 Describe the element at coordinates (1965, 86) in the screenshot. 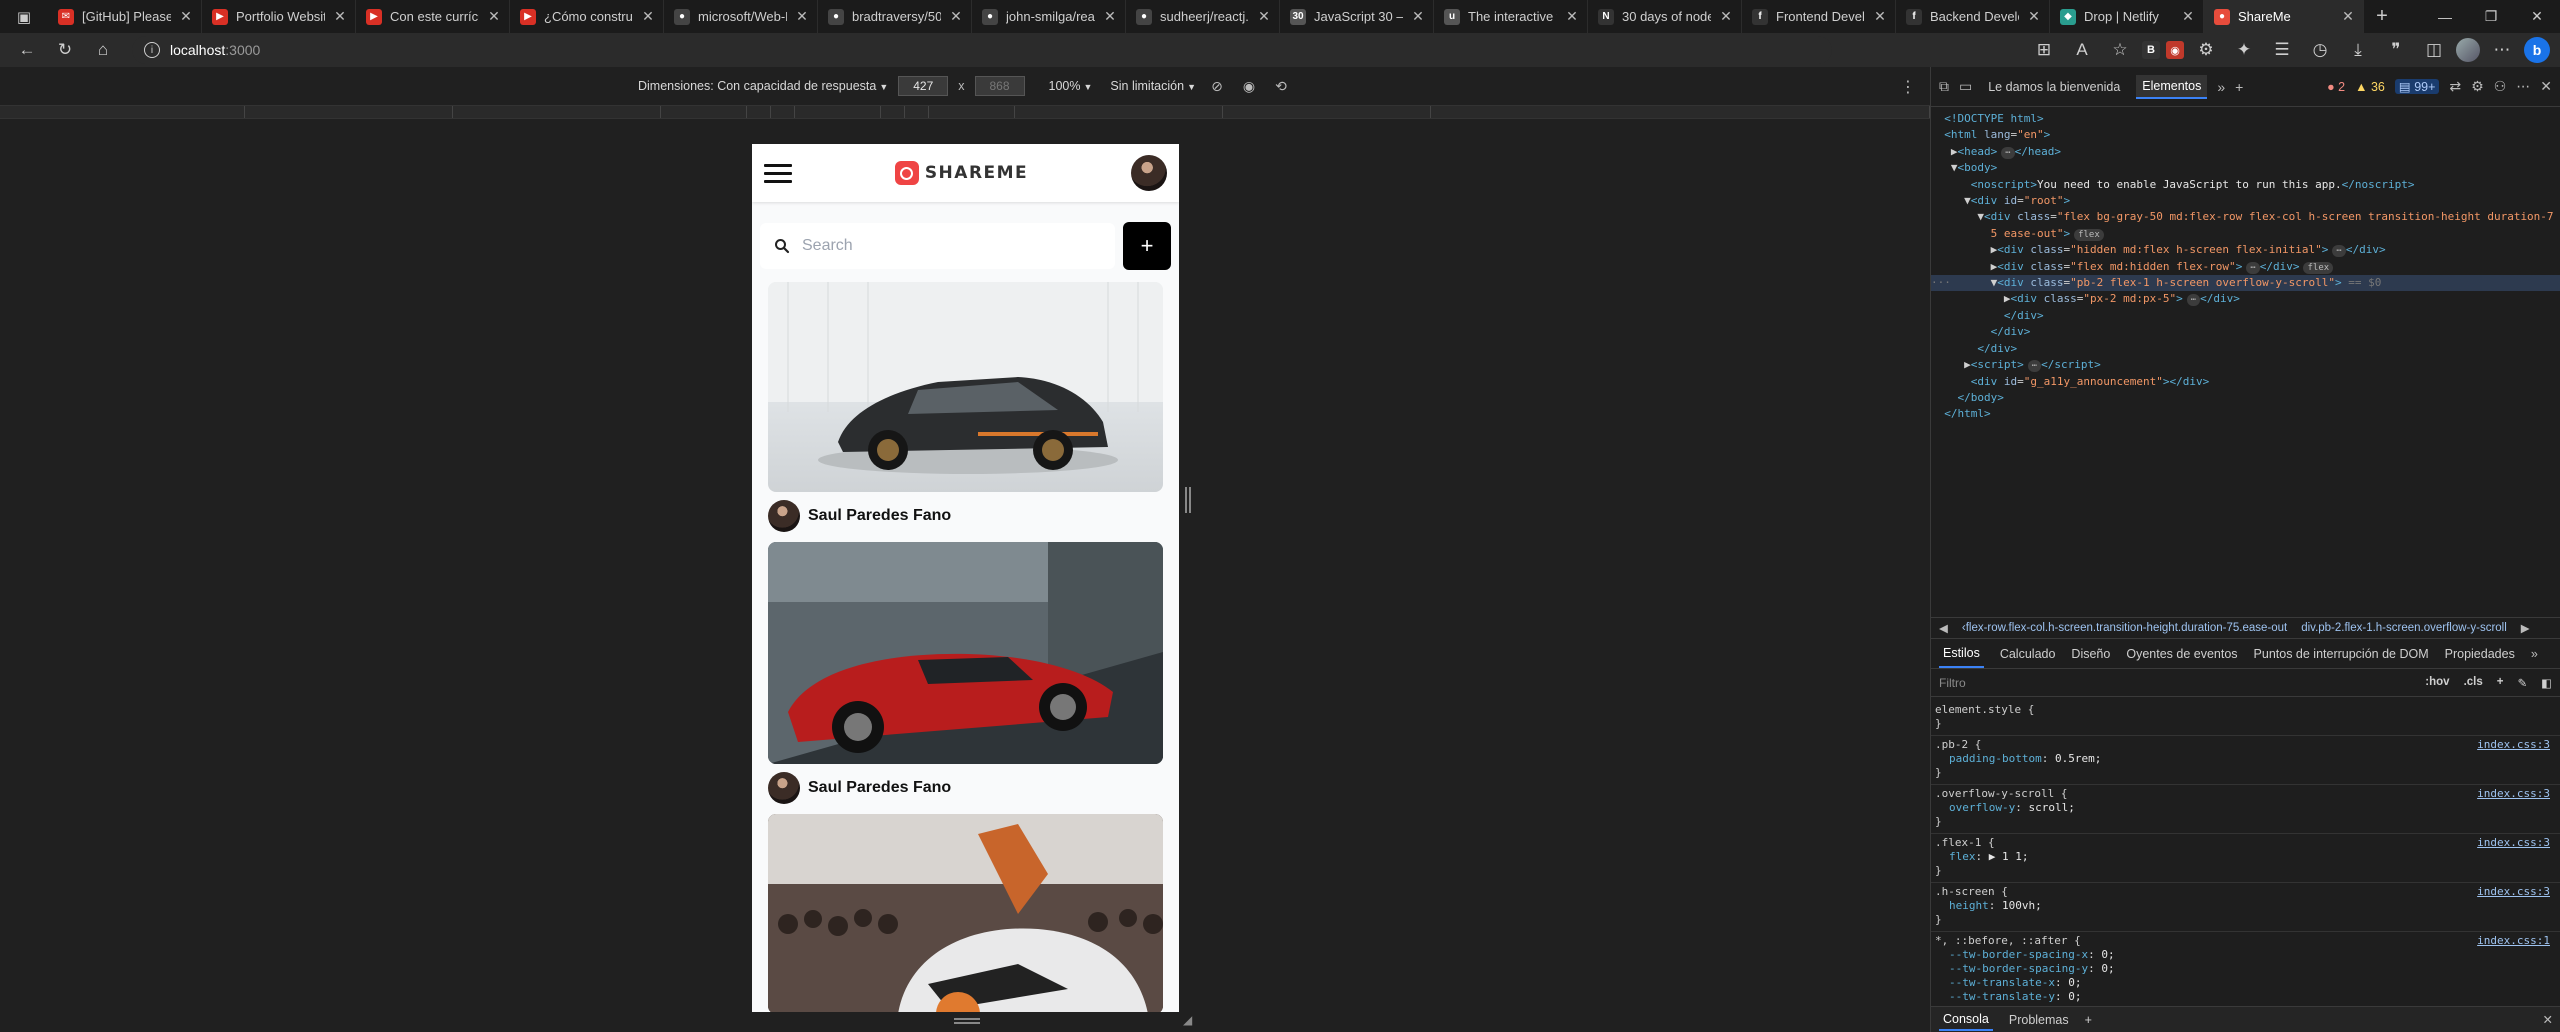

I see `inspect-icon: ▭` at that location.